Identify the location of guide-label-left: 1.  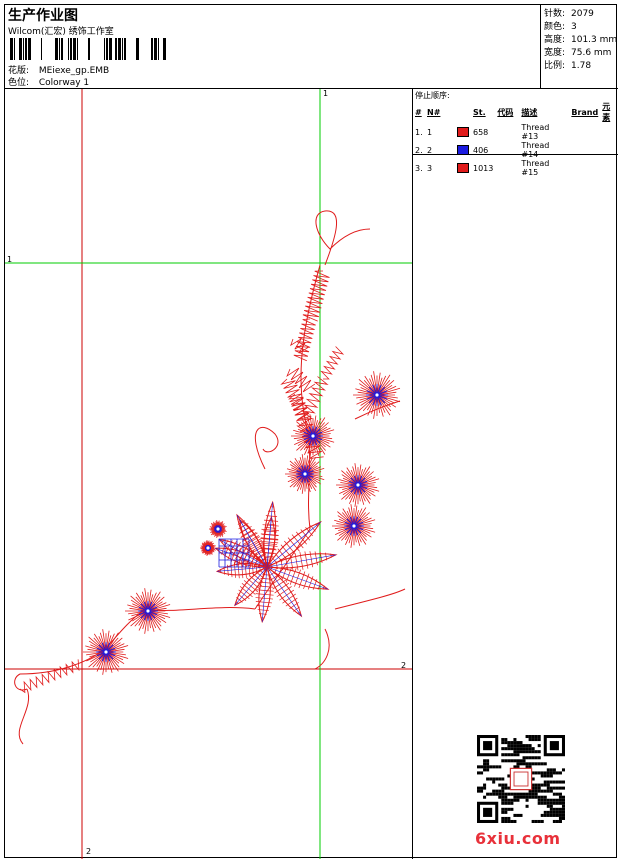
(10, 259).